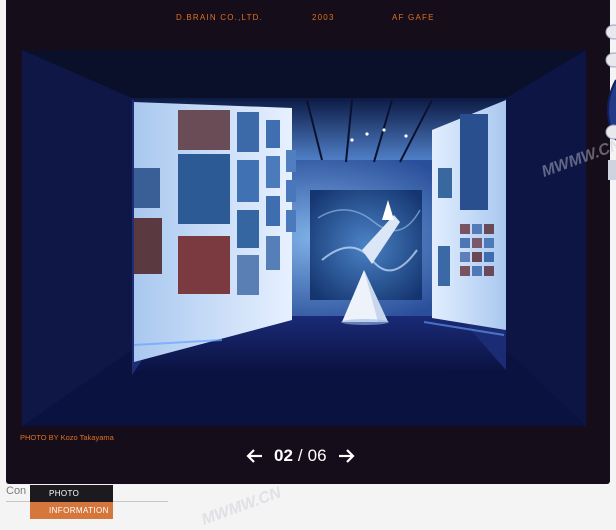 The height and width of the screenshot is (530, 616). What do you see at coordinates (606, 105) in the screenshot?
I see `background-decoration` at bounding box center [606, 105].